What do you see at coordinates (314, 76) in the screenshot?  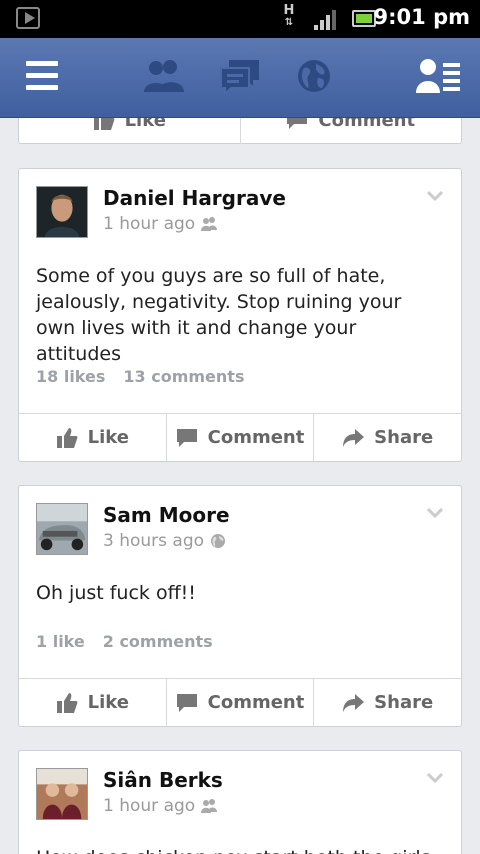 I see `notifications-globe-icon` at bounding box center [314, 76].